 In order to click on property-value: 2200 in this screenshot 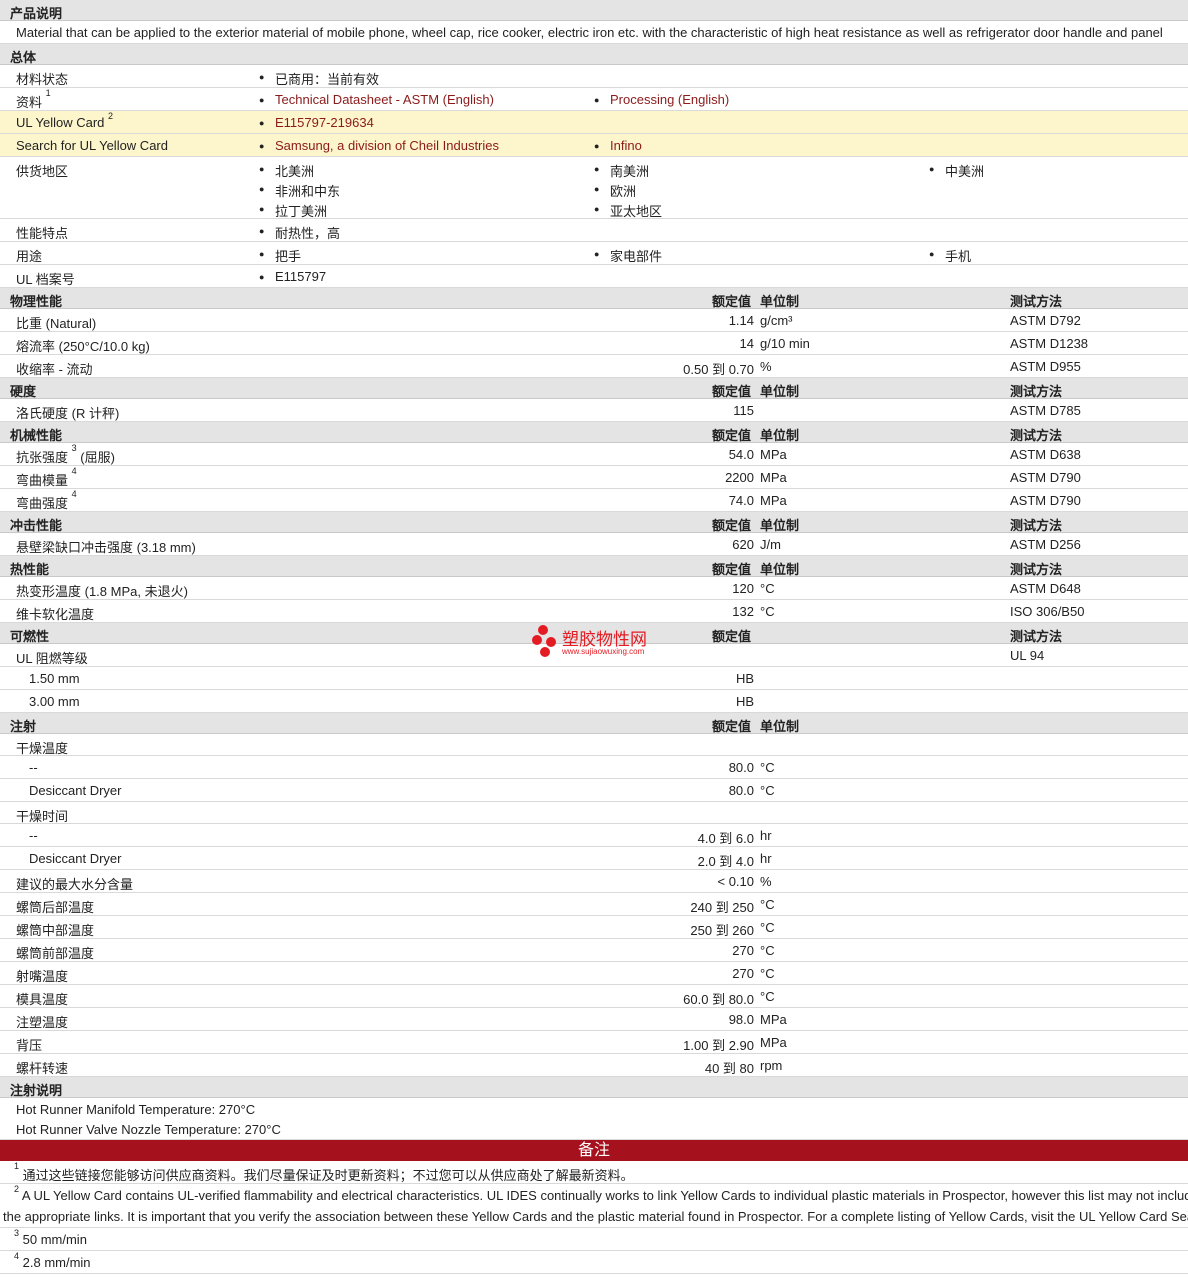, I will do `click(739, 477)`.